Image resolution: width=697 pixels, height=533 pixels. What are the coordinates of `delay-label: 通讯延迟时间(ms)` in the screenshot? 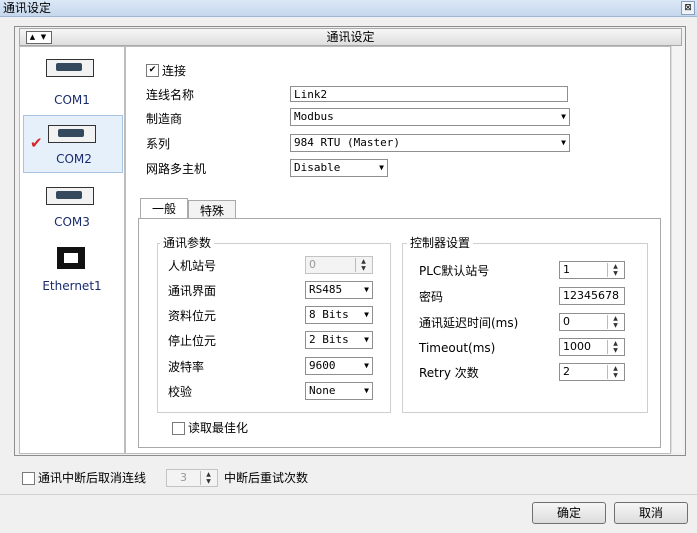 It's located at (469, 323).